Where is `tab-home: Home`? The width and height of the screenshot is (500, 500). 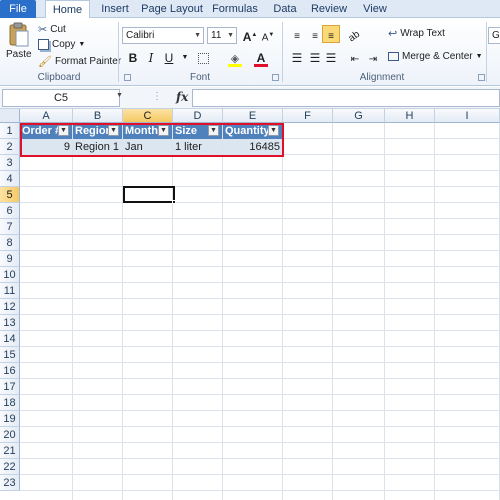
tab-home: Home is located at coordinates (67, 9).